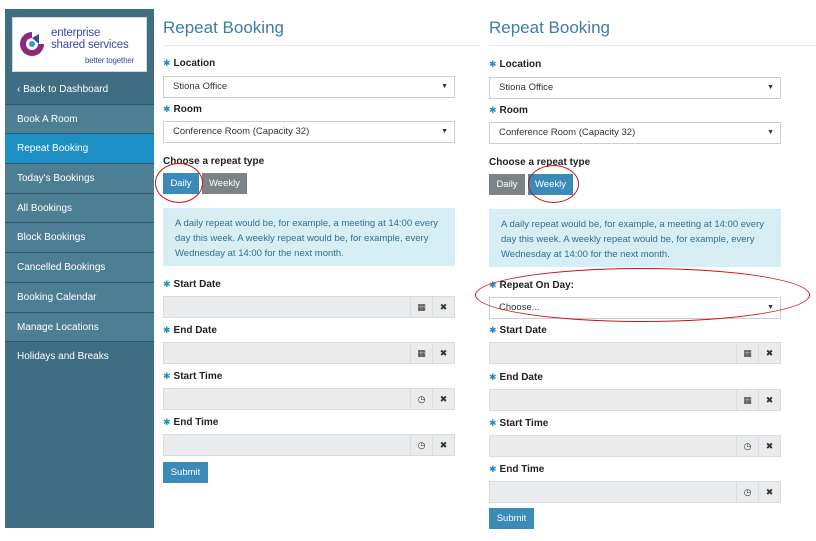 The width and height of the screenshot is (816, 541). What do you see at coordinates (110, 60) in the screenshot?
I see `brand-tagline: better together` at bounding box center [110, 60].